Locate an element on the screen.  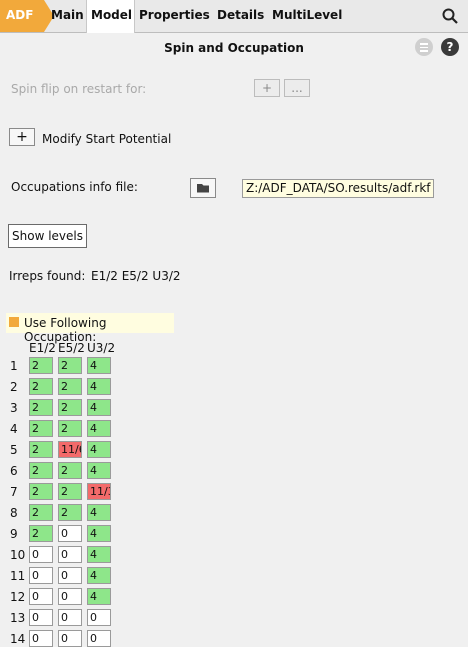
row-number: 9 is located at coordinates (14, 534).